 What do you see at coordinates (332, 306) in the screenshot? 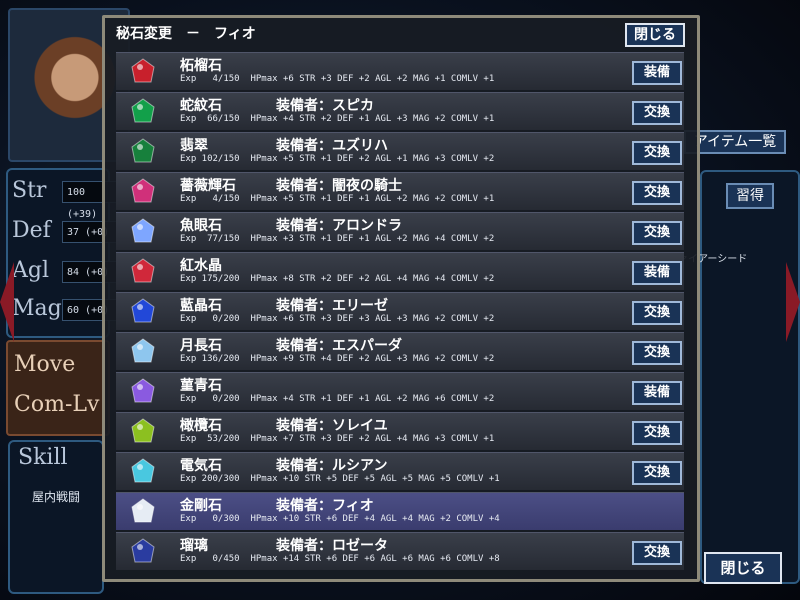
I see `gem-equipped-by: 装備者：エリーゼ` at bounding box center [332, 306].